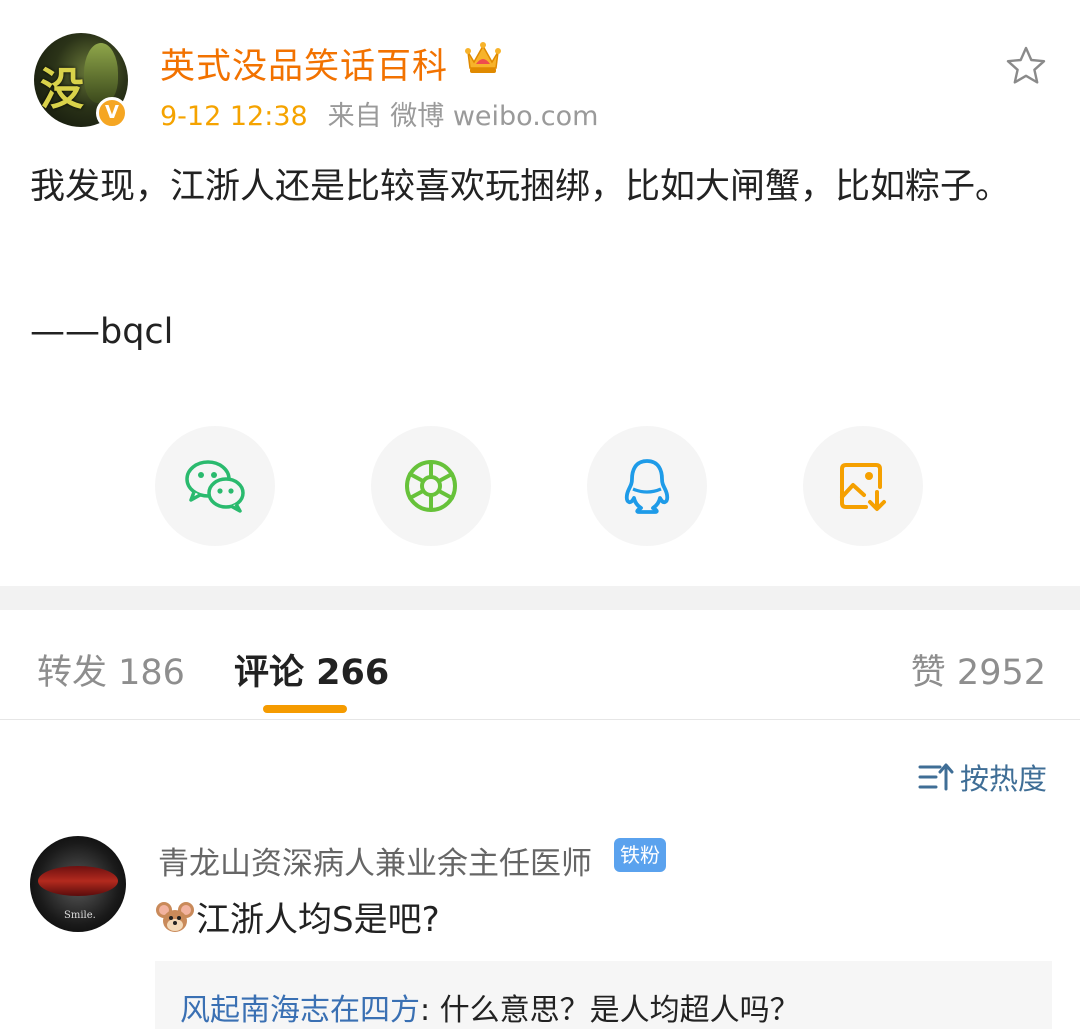  Describe the element at coordinates (300, 1010) in the screenshot. I see `reply-user: 风起南海志在四方` at that location.